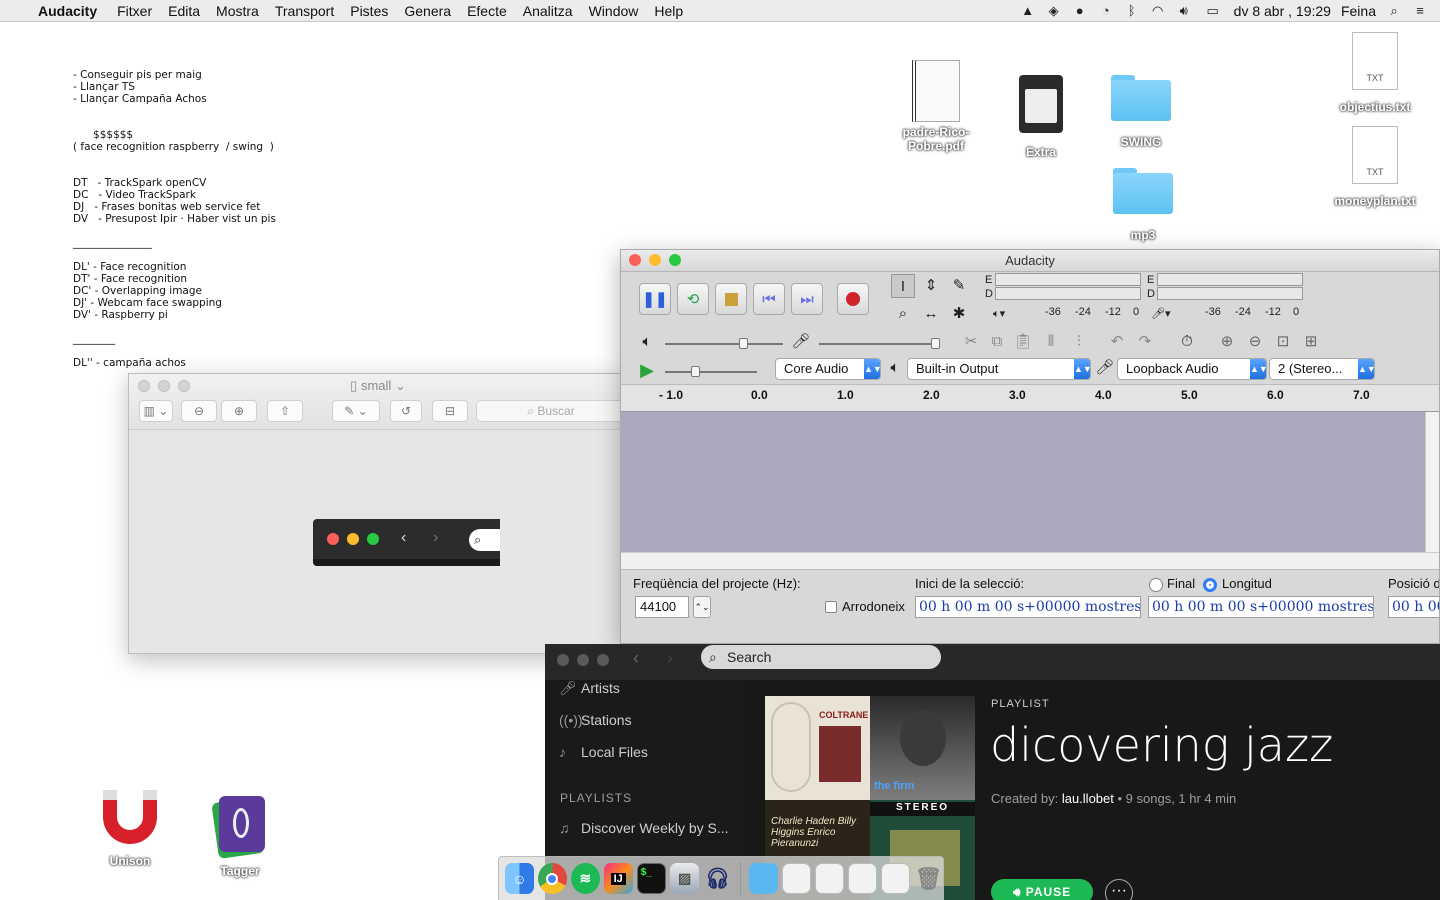 The width and height of the screenshot is (1440, 900). I want to click on menu-analitza: Analitza, so click(548, 11).